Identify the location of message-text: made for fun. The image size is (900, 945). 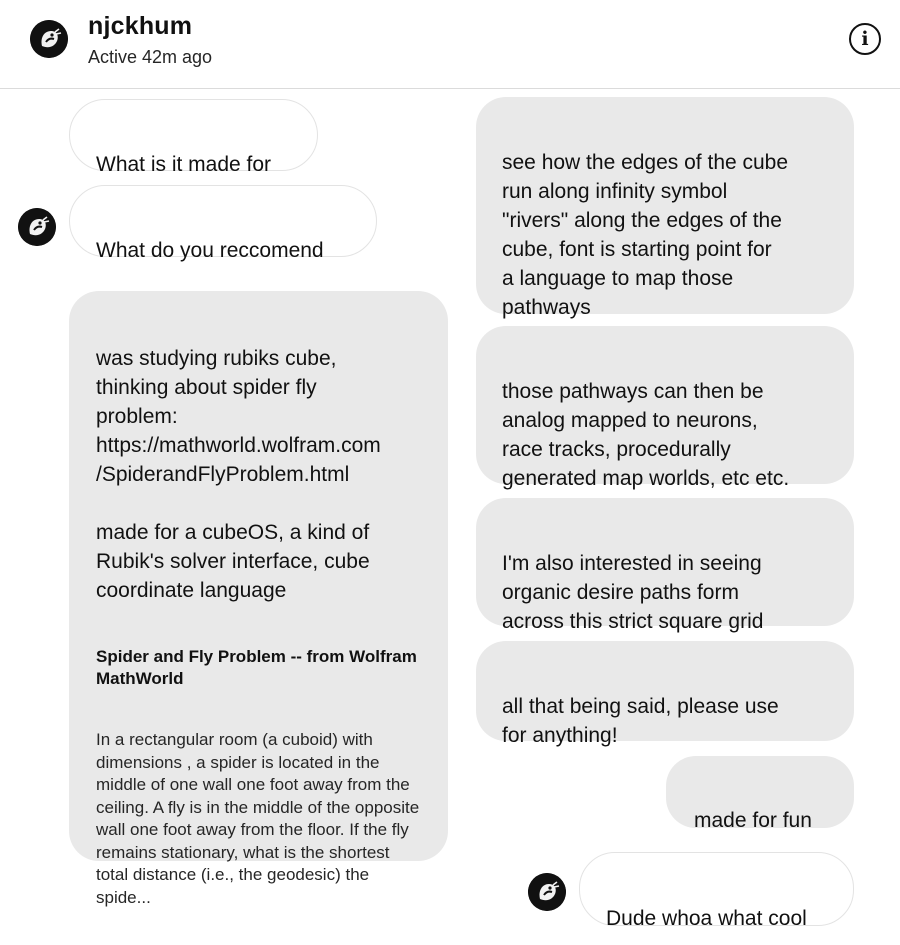
(753, 820).